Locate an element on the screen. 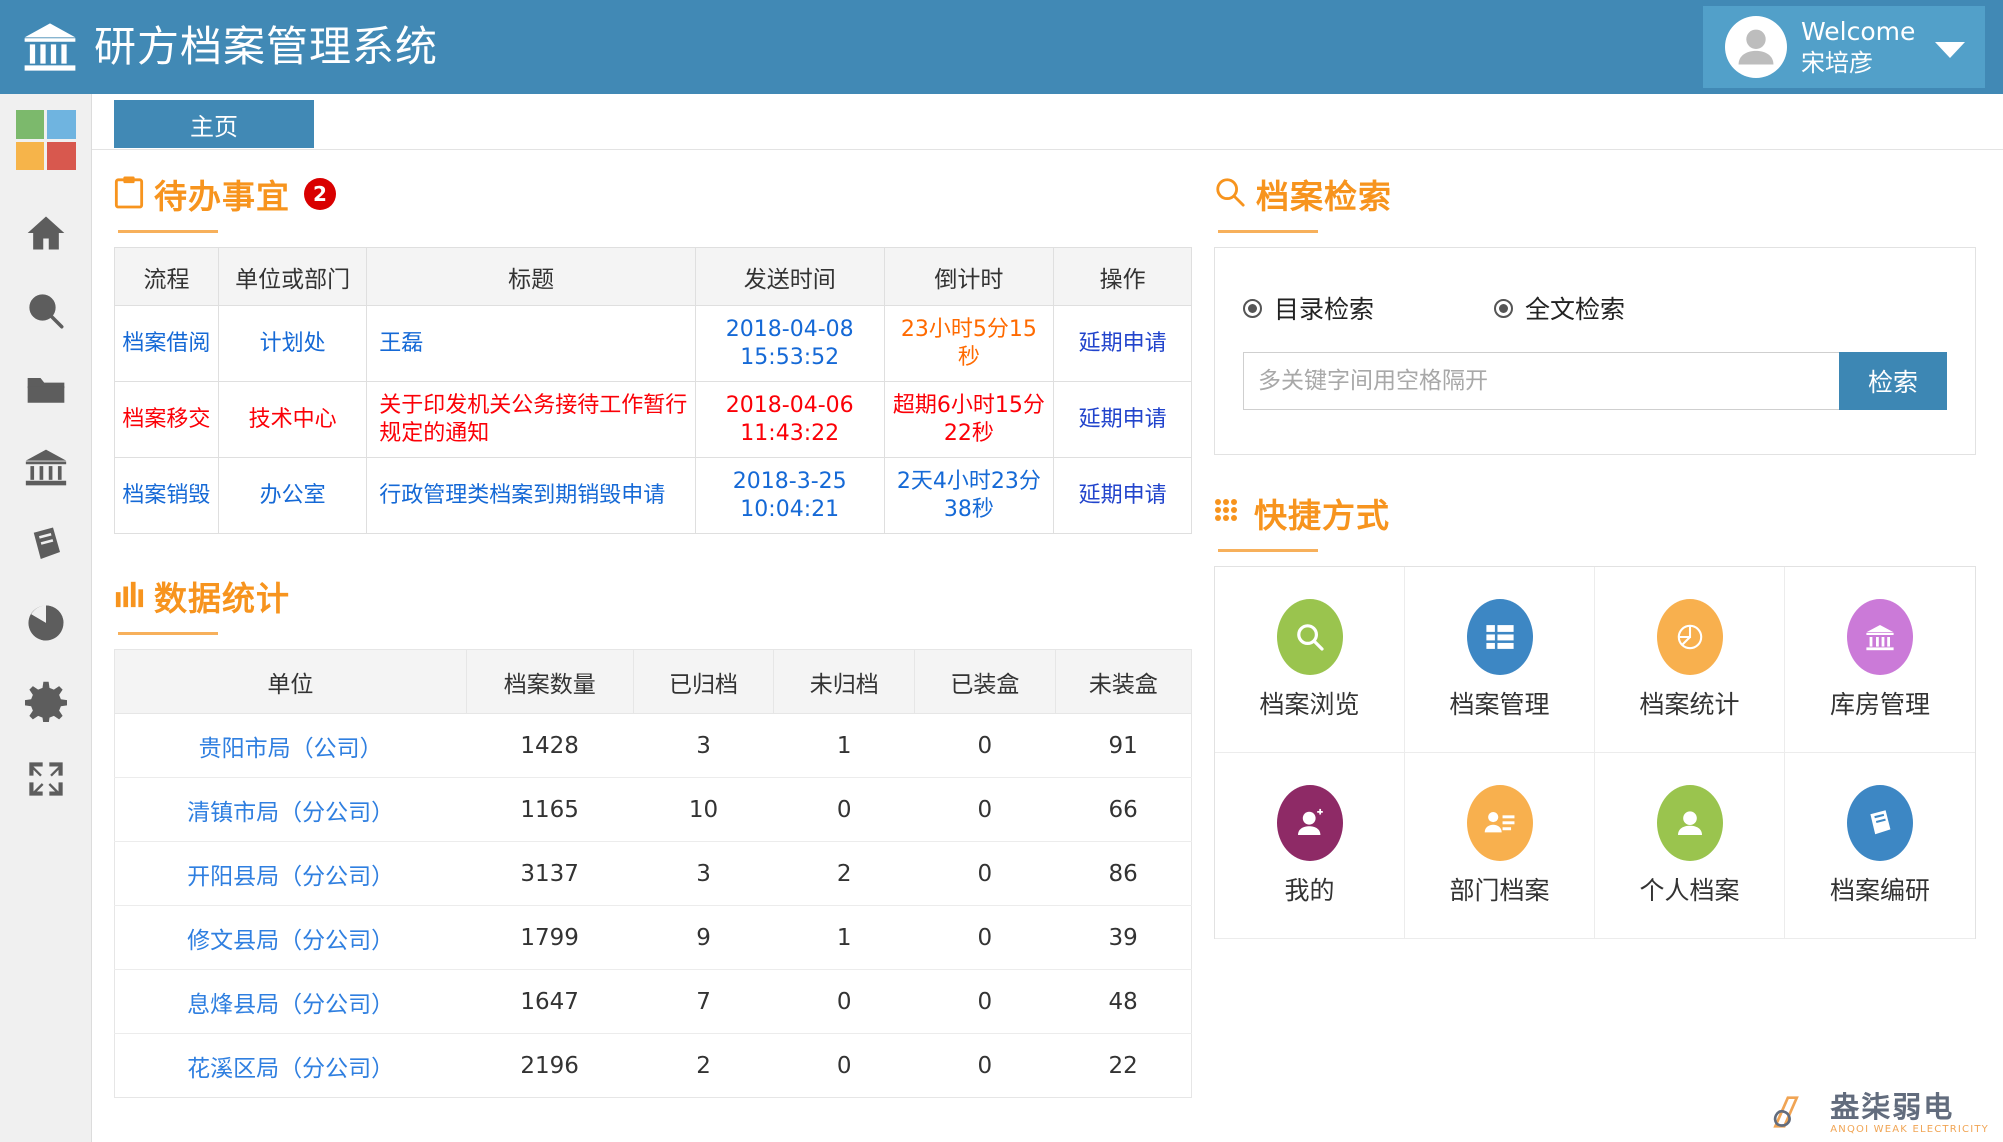 This screenshot has width=2003, height=1142. shortcut-label: 档案统计 is located at coordinates (1689, 704).